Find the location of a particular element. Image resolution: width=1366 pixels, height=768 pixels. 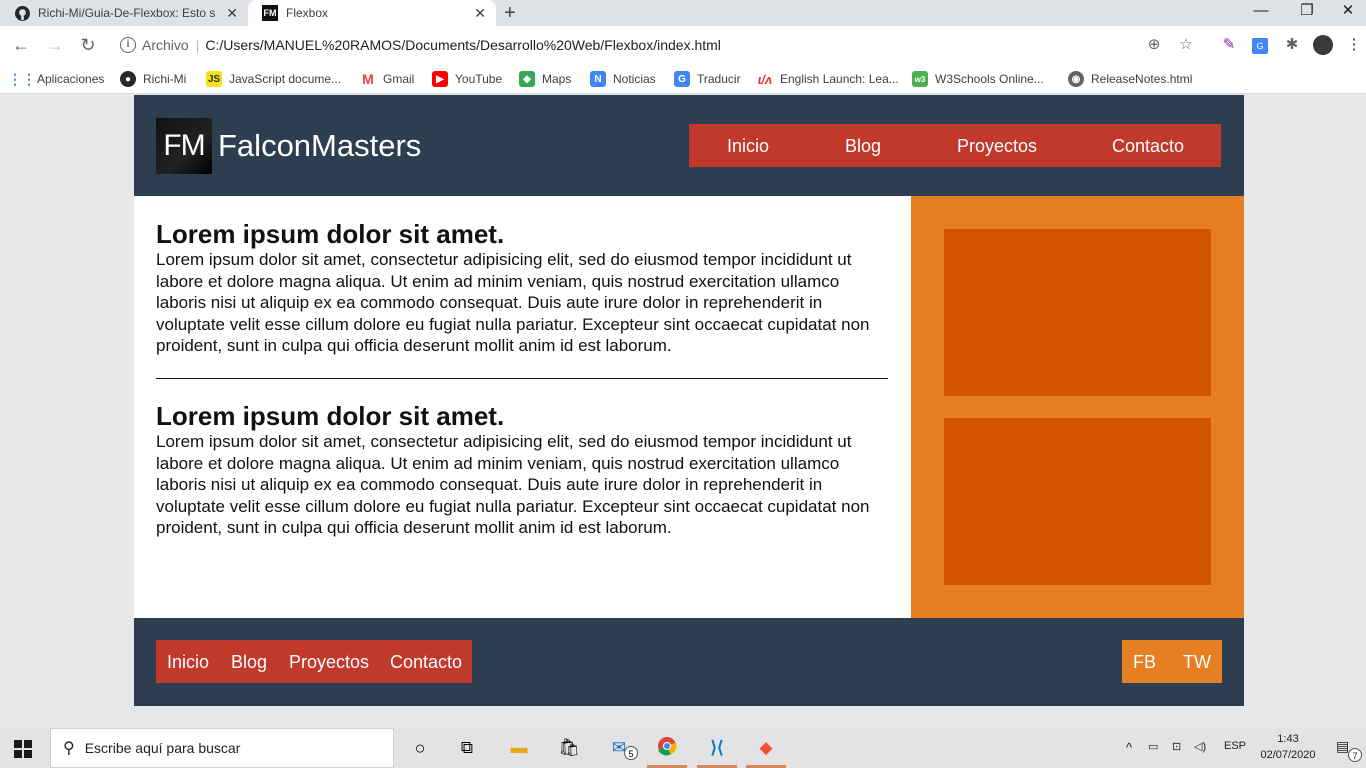

forward-arrow-icon: → is located at coordinates (55, 45).